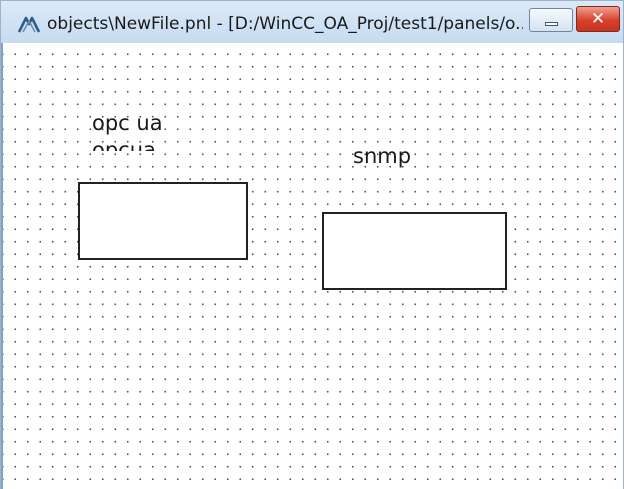 The width and height of the screenshot is (624, 489). I want to click on minimize-button, so click(551, 20).